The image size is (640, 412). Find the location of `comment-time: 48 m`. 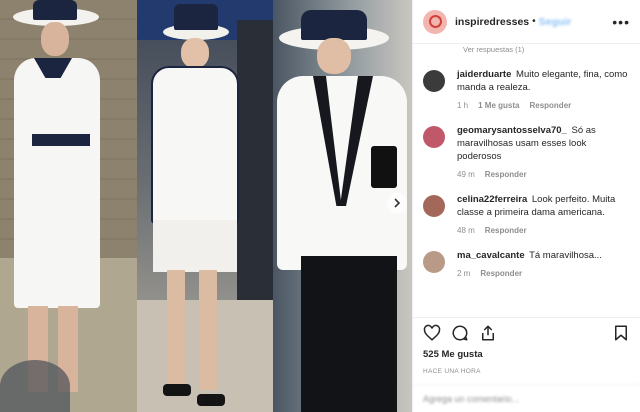

comment-time: 48 m is located at coordinates (466, 230).